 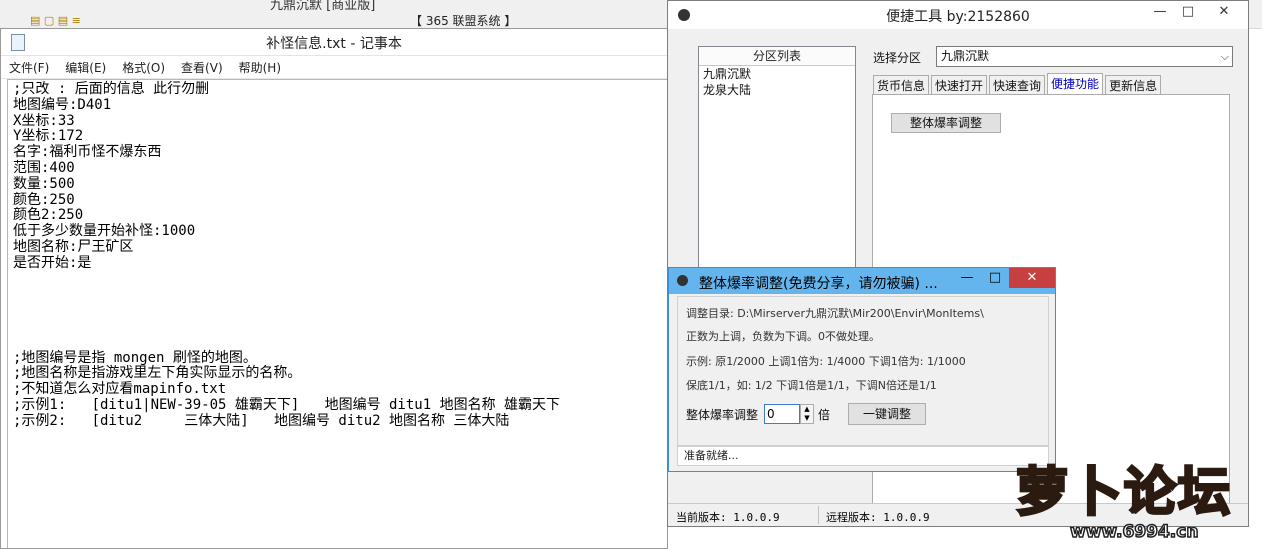 I want to click on text-line: ;示例2: [ditu2 三体大陆] 地图编号 ditu2 地图名称 三体大陆, so click(x=261, y=420).